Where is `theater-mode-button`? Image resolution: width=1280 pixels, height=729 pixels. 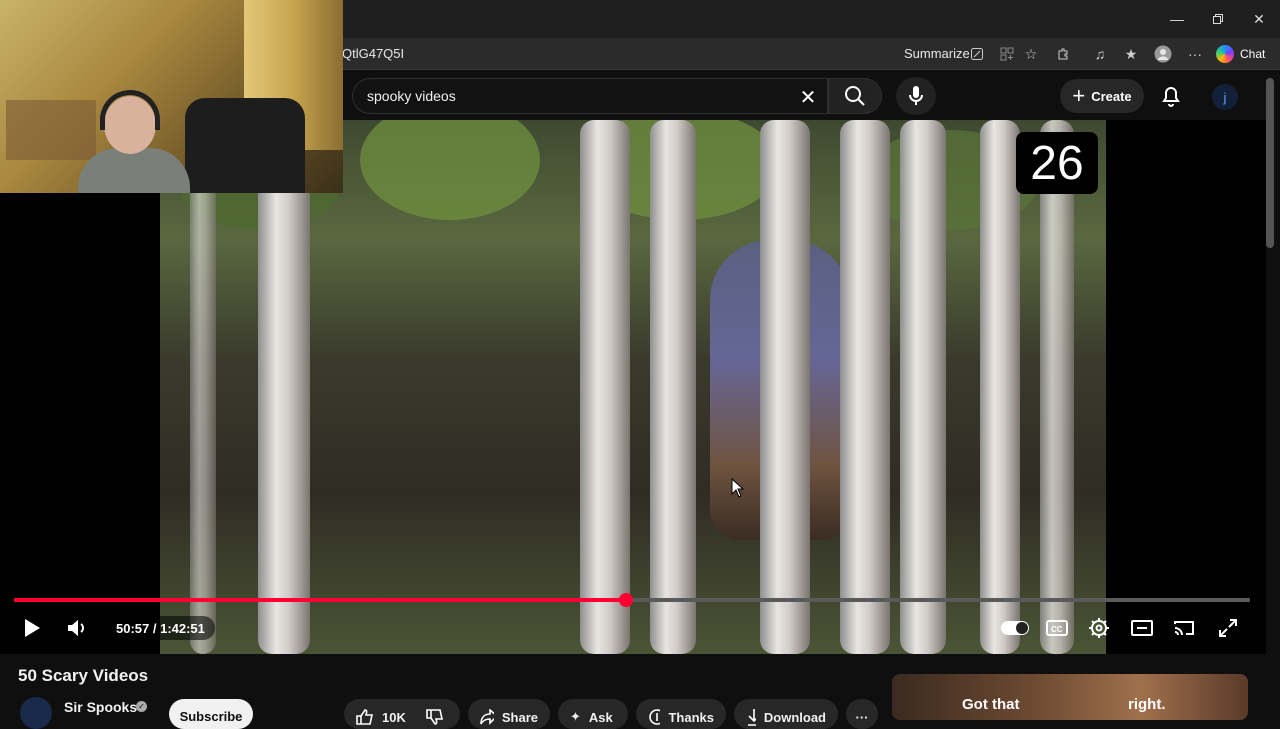 theater-mode-button is located at coordinates (1142, 628).